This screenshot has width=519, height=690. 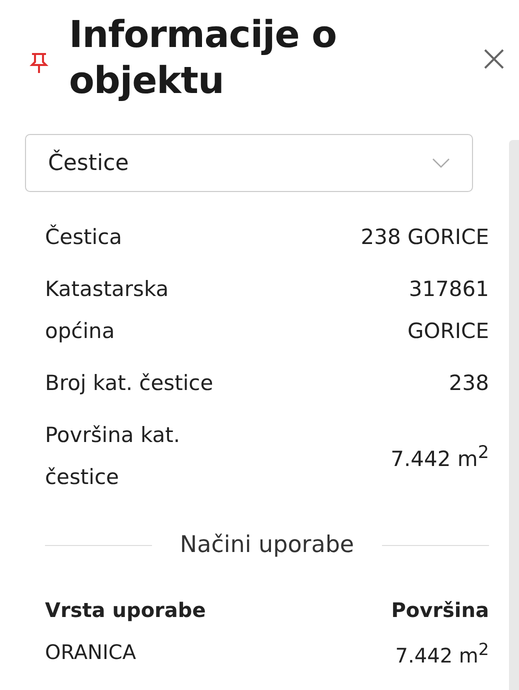 I want to click on detail-label: Površina kat. čestice, so click(x=113, y=456).